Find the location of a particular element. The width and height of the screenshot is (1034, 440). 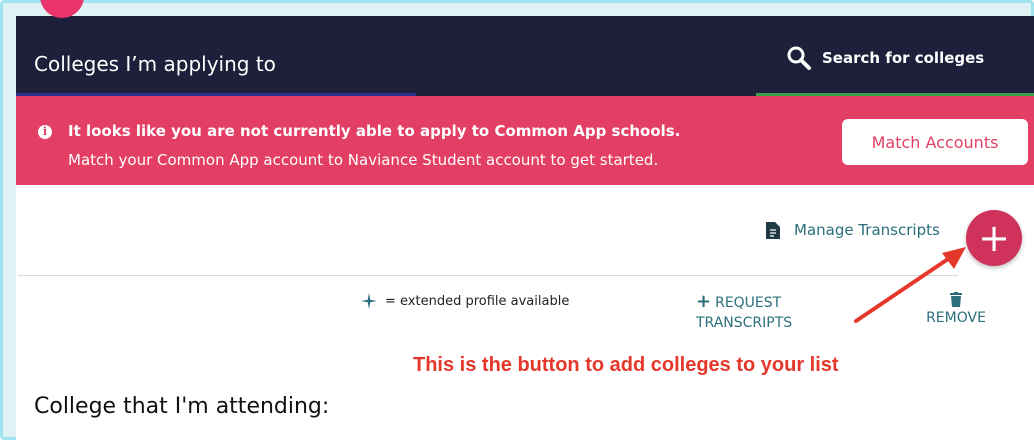

manage-transcripts-link: Manage Transcripts is located at coordinates (853, 230).